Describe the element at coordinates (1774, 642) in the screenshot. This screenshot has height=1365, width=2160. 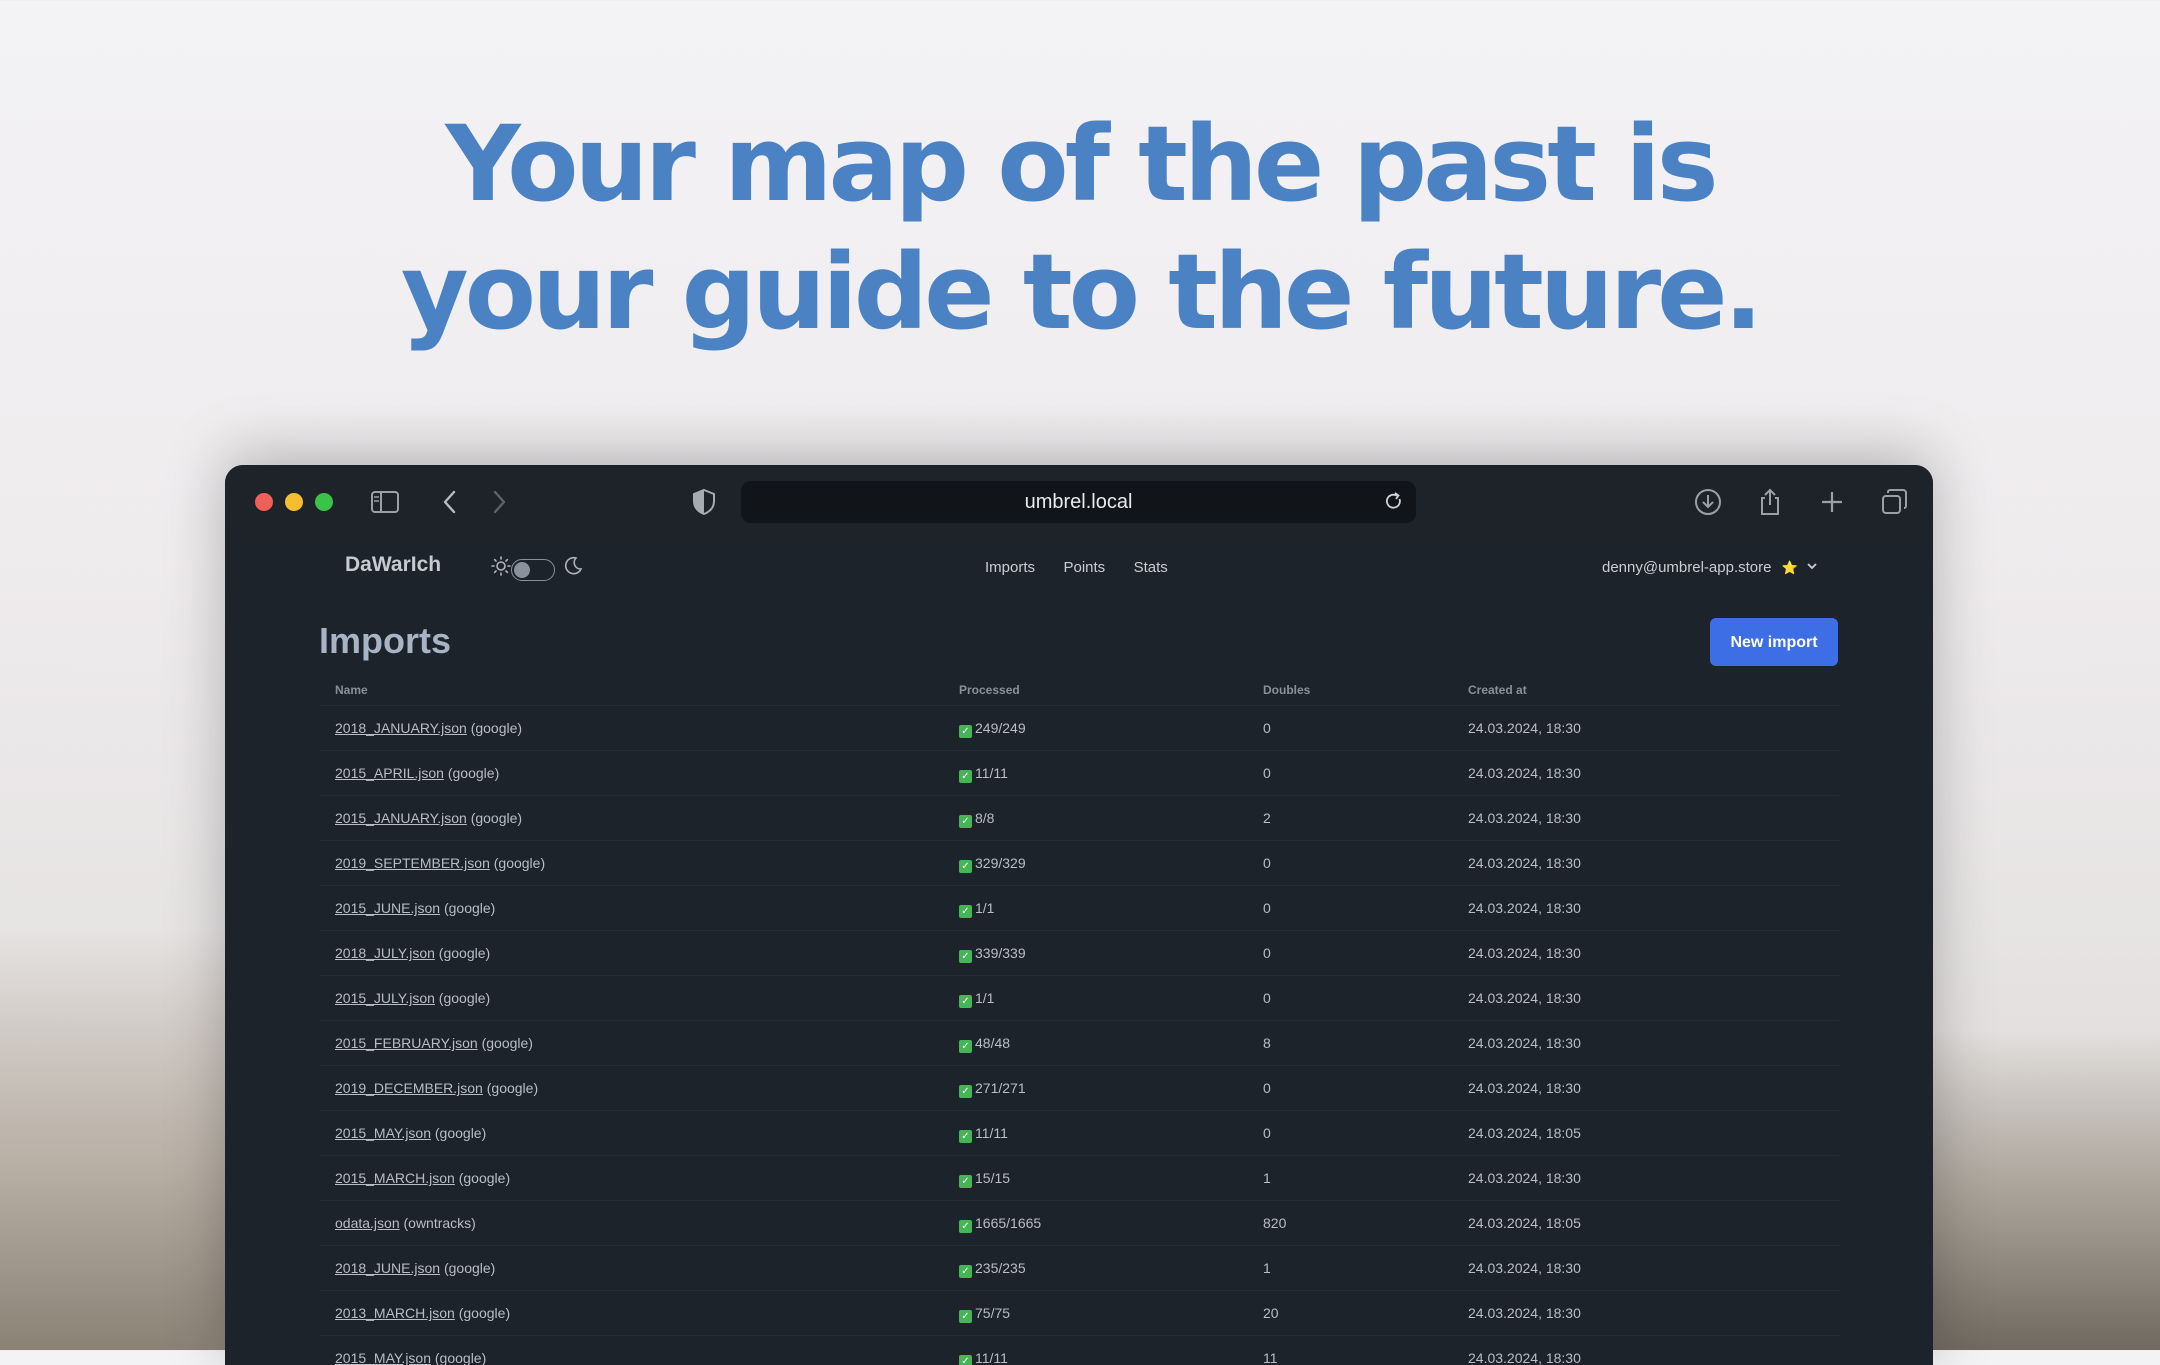
I see `new-import-button: New import` at that location.